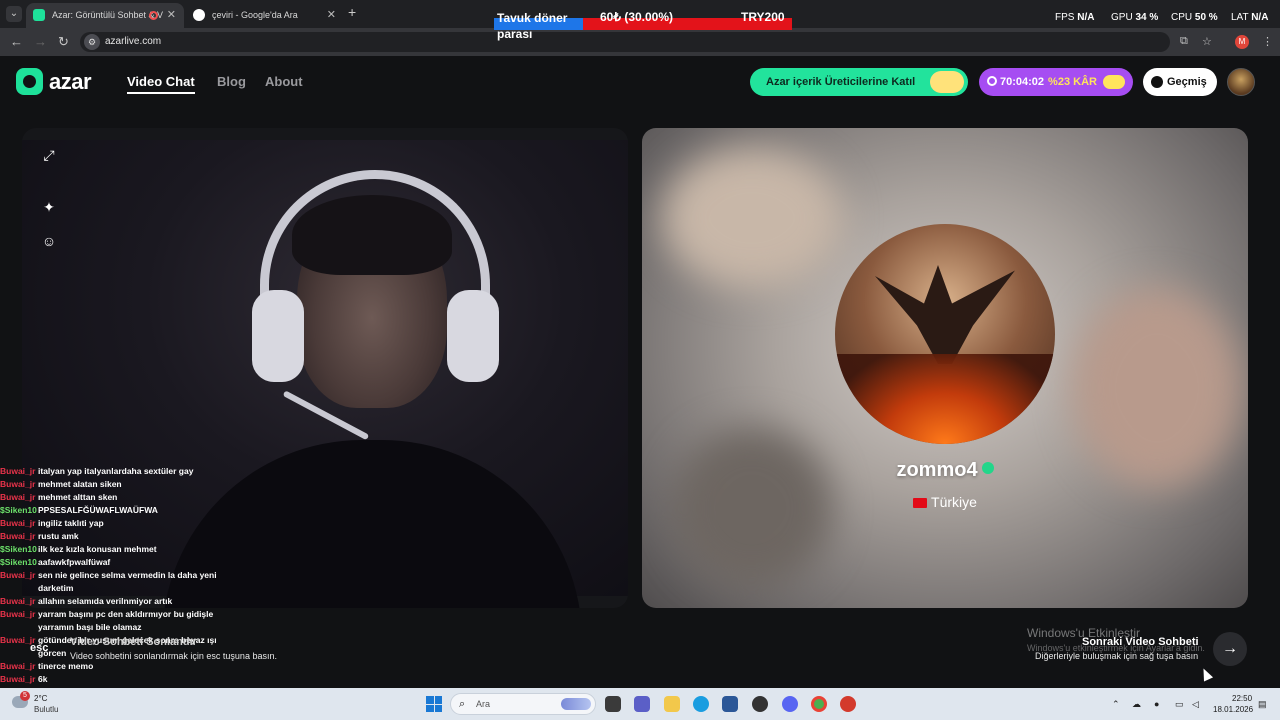  I want to click on creator-button-label: Azar içerik Üreticilerine Katıl, so click(841, 82).